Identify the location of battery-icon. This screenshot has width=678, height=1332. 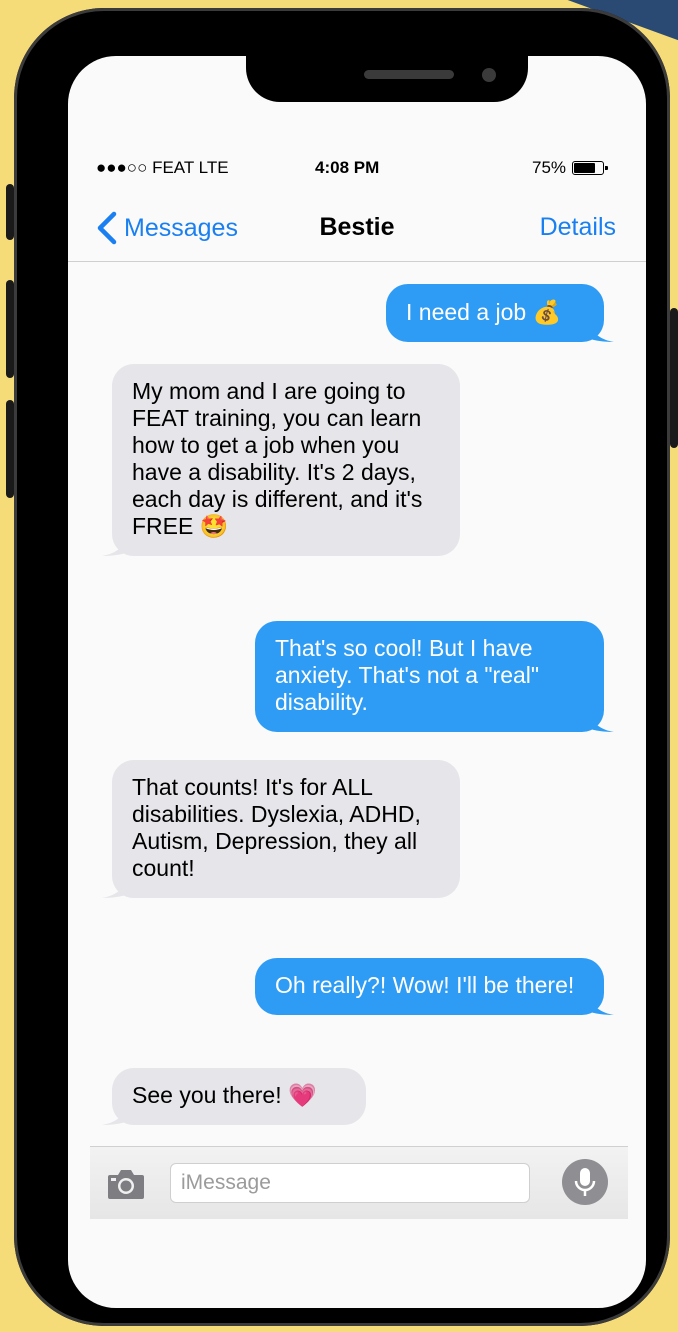
(590, 168).